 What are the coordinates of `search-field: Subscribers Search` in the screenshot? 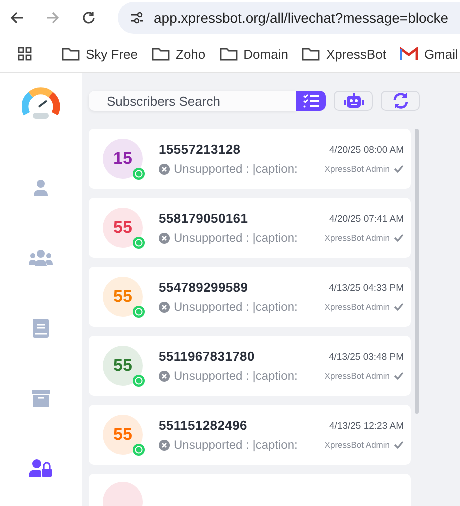 It's located at (192, 101).